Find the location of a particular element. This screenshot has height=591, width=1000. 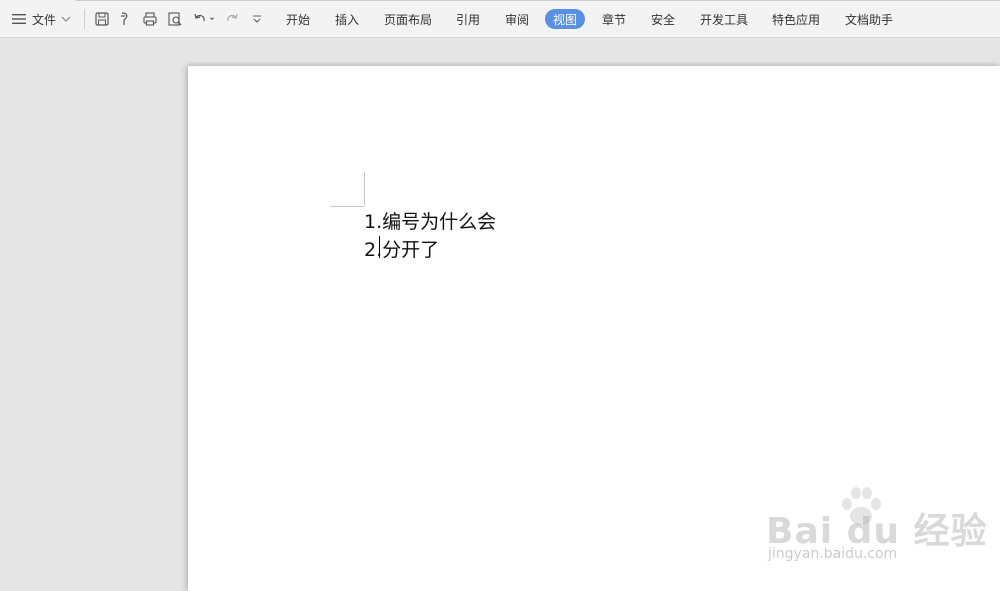

customize-dropdown-icon is located at coordinates (257, 19).